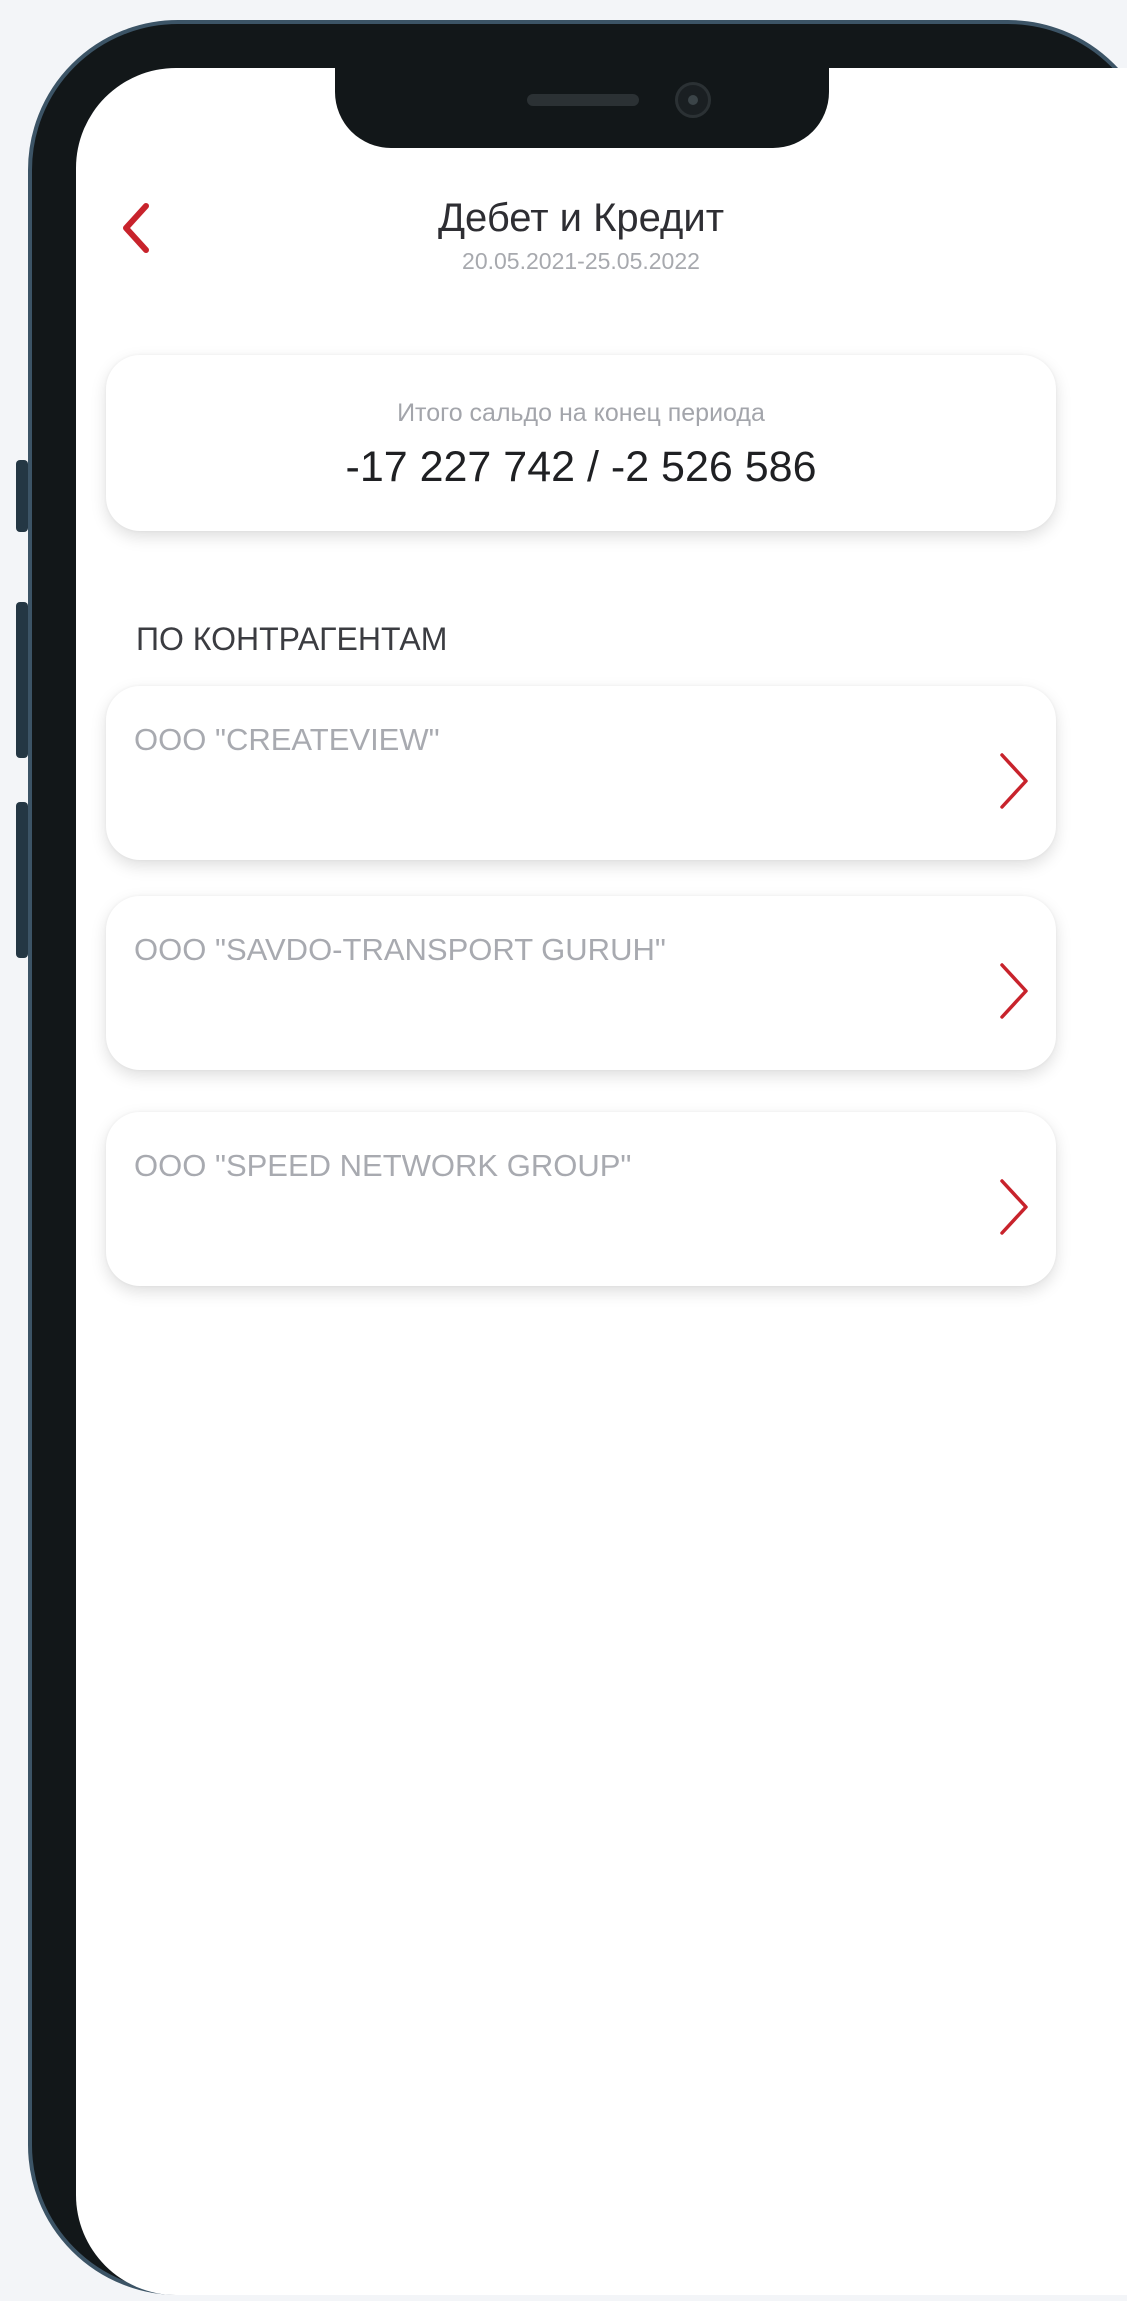 The height and width of the screenshot is (2301, 1127). What do you see at coordinates (287, 739) in the screenshot?
I see `counterparty-name: ООО "CREATEVIEW"` at bounding box center [287, 739].